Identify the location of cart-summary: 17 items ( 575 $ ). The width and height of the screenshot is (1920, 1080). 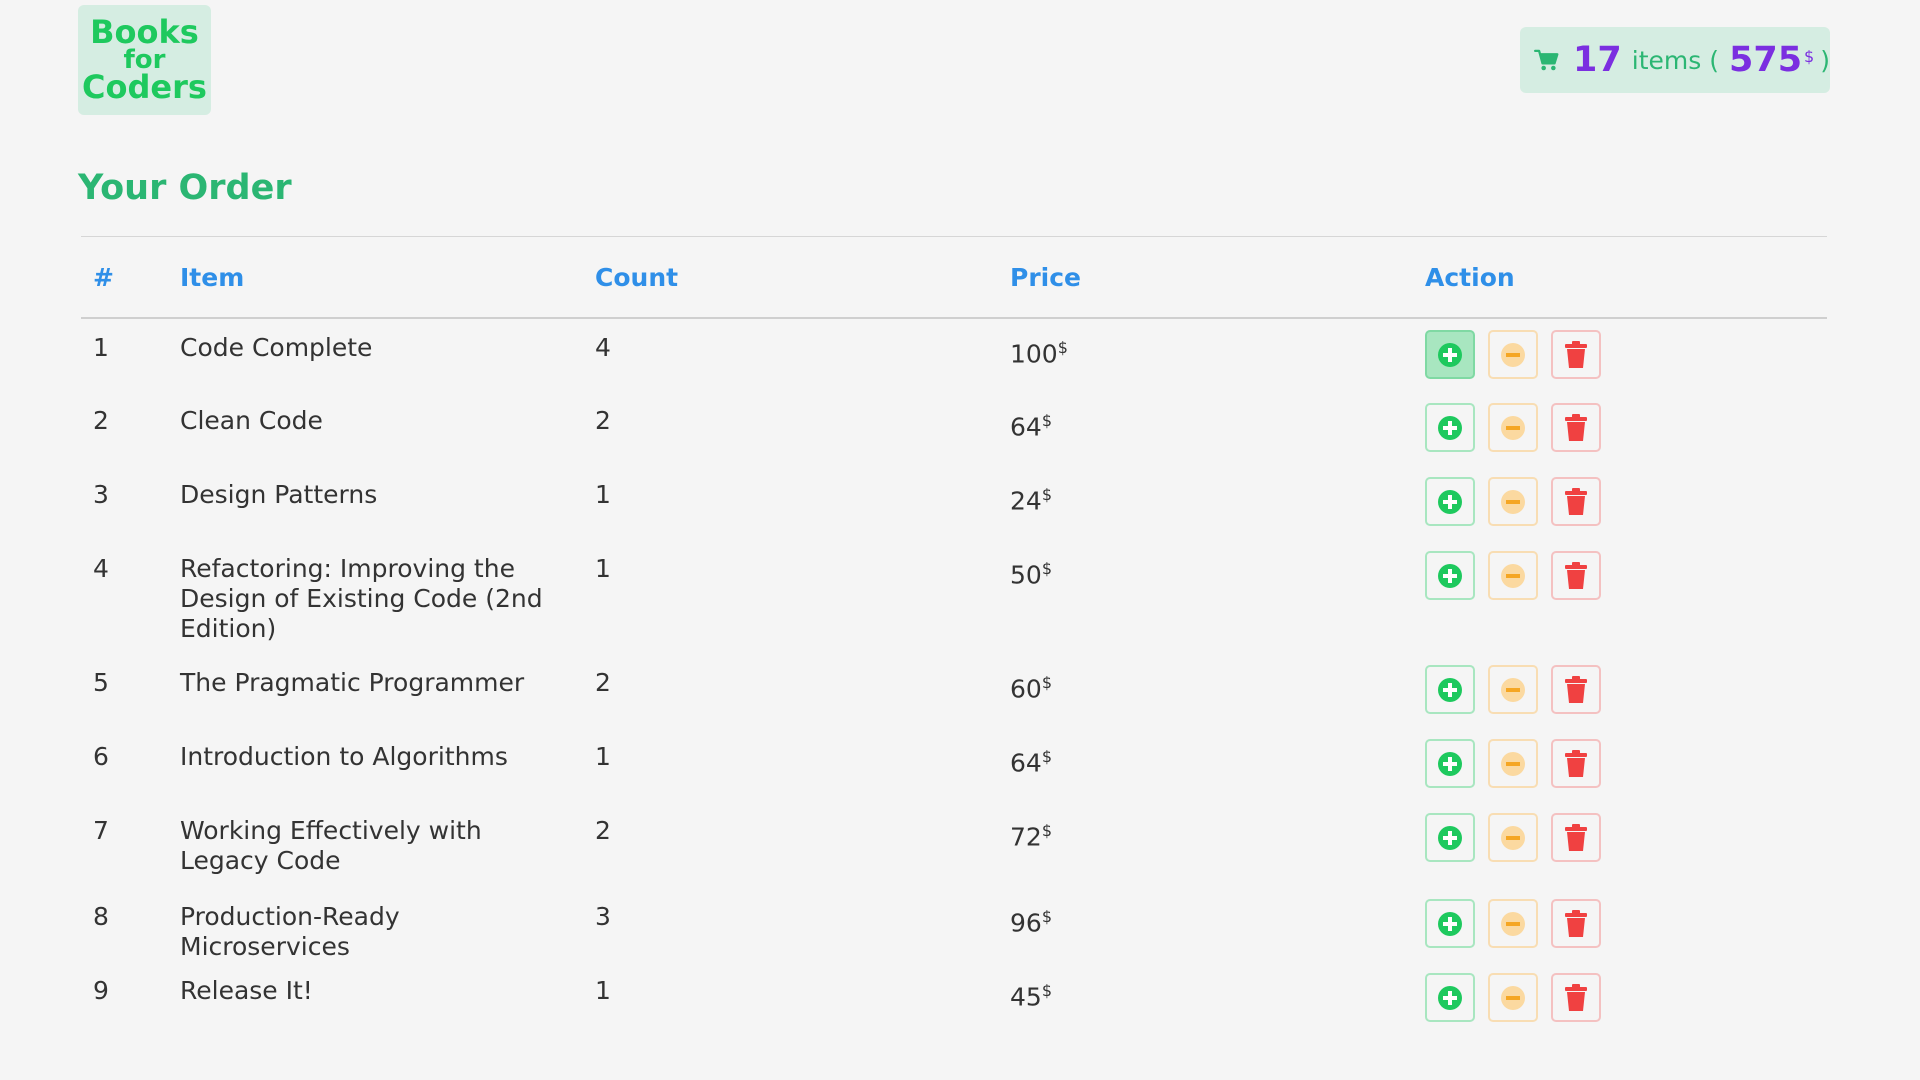
(1675, 60).